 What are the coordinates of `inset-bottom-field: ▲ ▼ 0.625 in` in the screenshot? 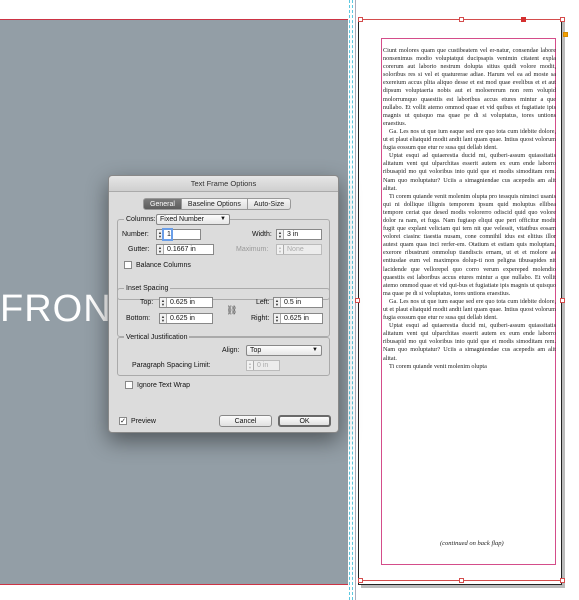 It's located at (186, 318).